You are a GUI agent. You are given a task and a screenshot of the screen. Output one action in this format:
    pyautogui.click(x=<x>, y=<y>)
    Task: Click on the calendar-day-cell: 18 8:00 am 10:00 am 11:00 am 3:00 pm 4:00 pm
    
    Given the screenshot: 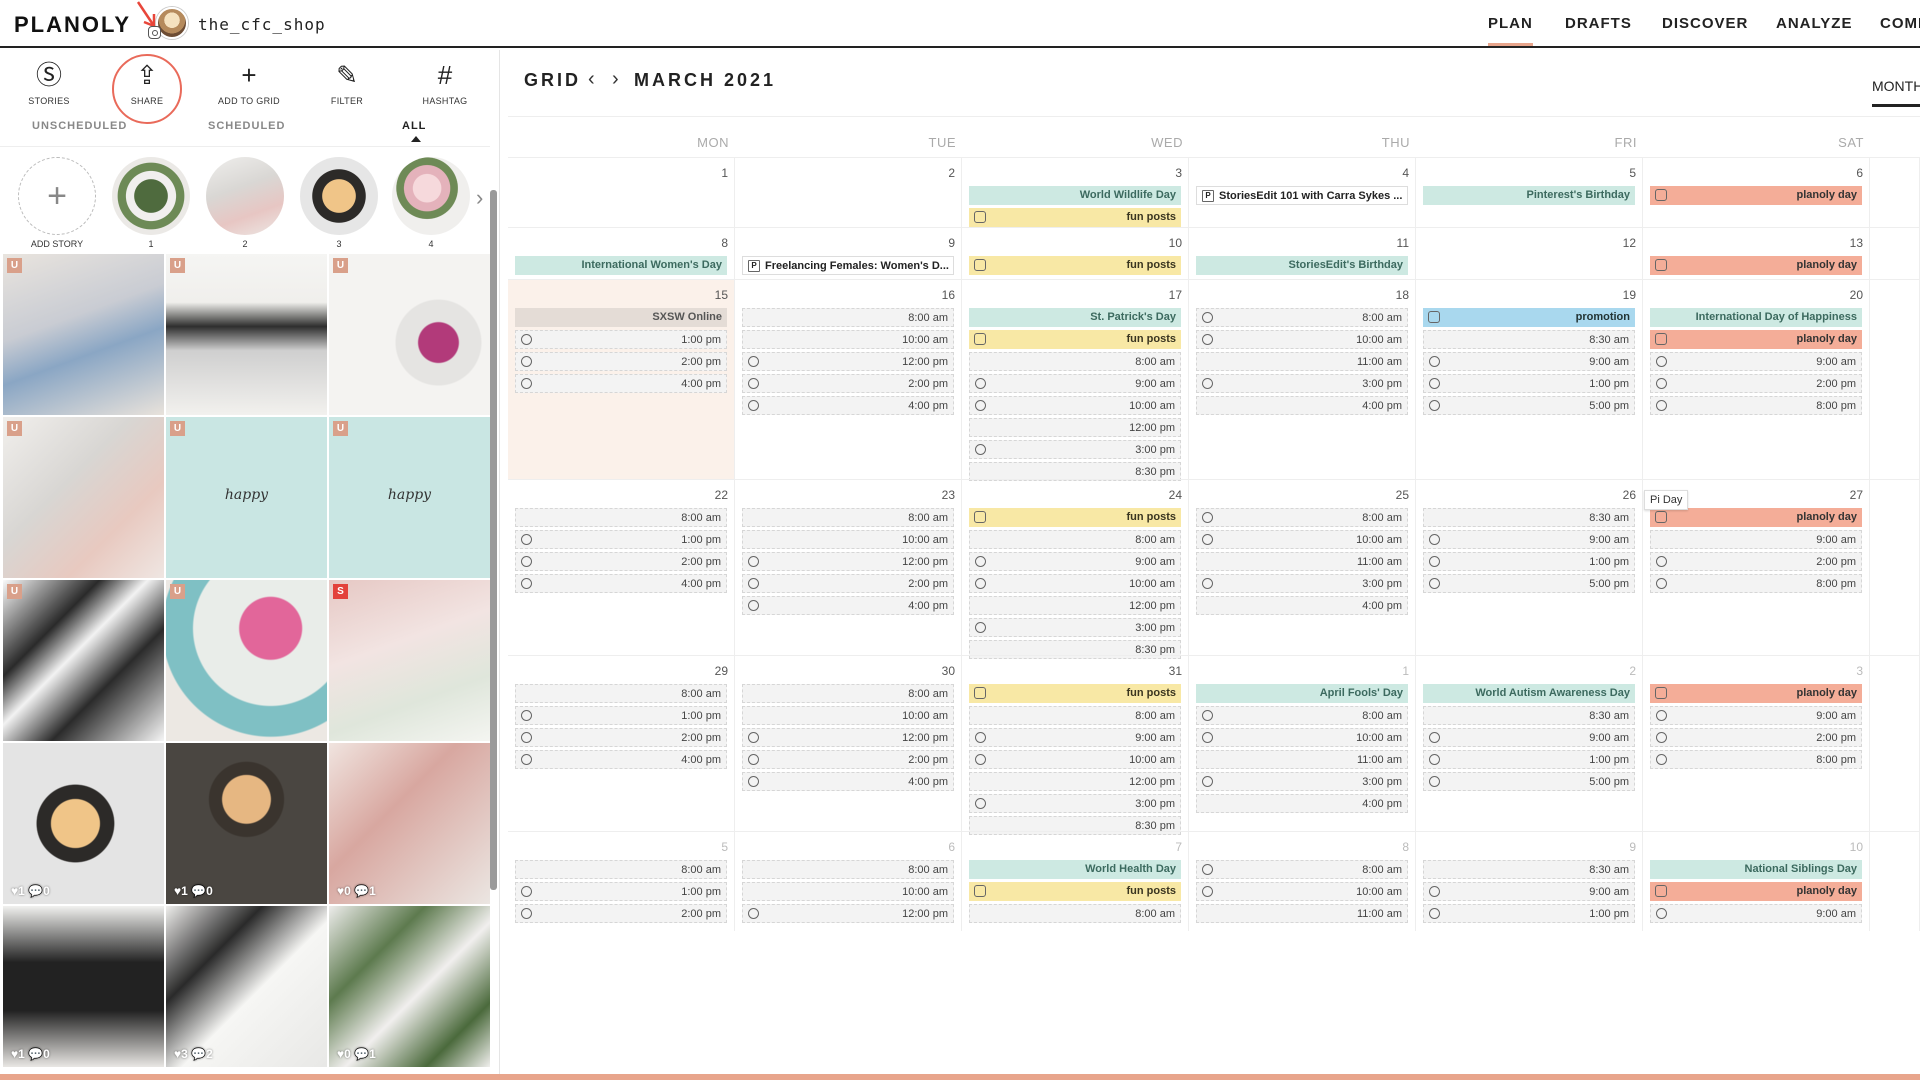 What is the action you would take?
    pyautogui.click(x=1302, y=379)
    